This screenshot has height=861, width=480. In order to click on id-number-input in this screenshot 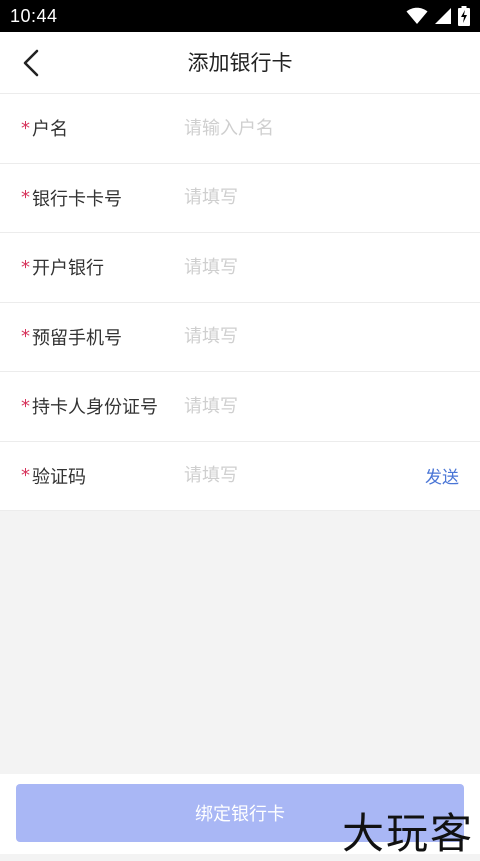, I will do `click(299, 406)`.